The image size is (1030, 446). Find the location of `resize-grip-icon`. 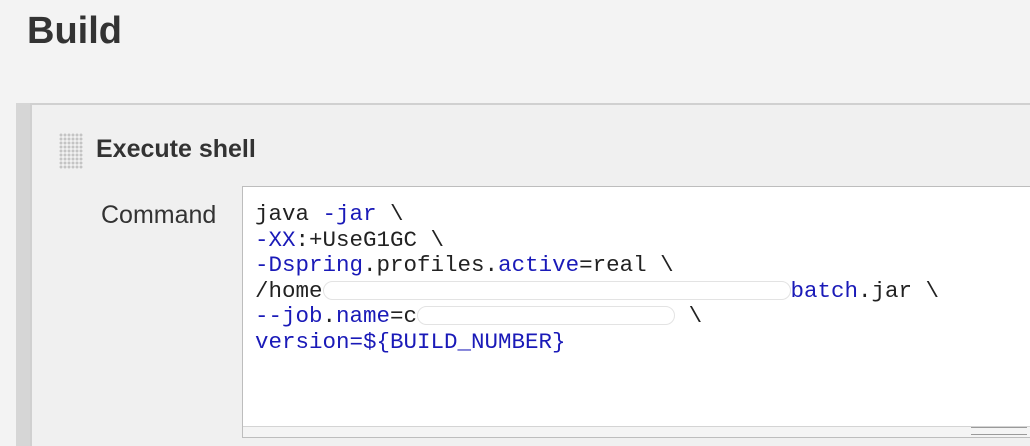

resize-grip-icon is located at coordinates (999, 431).